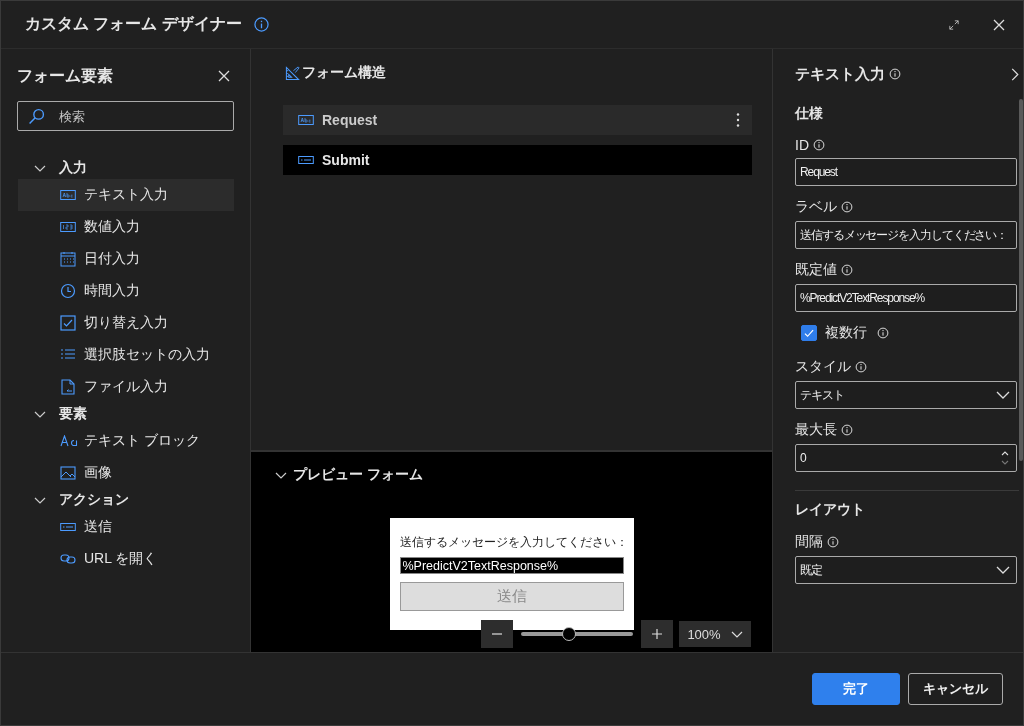 This screenshot has width=1024, height=726. Describe the element at coordinates (846, 333) in the screenshot. I see `field-label: 複数行` at that location.